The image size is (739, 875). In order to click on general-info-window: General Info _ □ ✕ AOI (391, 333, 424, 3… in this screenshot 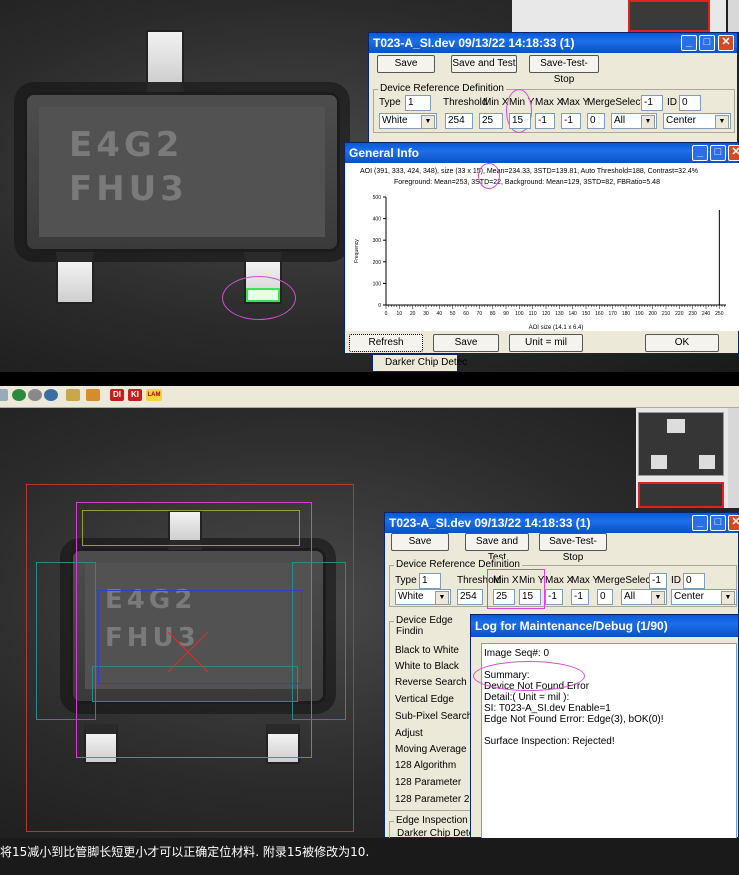, I will do `click(541, 248)`.